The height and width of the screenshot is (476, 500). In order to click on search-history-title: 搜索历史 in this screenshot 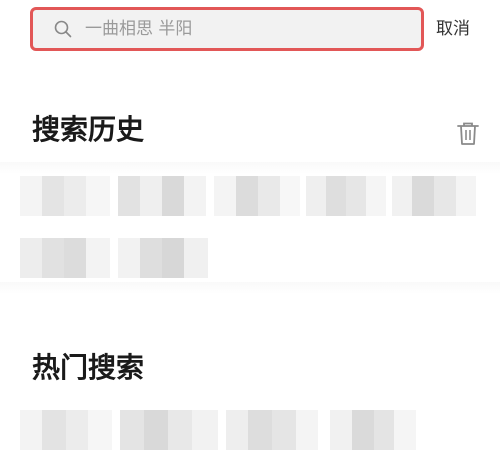, I will do `click(88, 129)`.